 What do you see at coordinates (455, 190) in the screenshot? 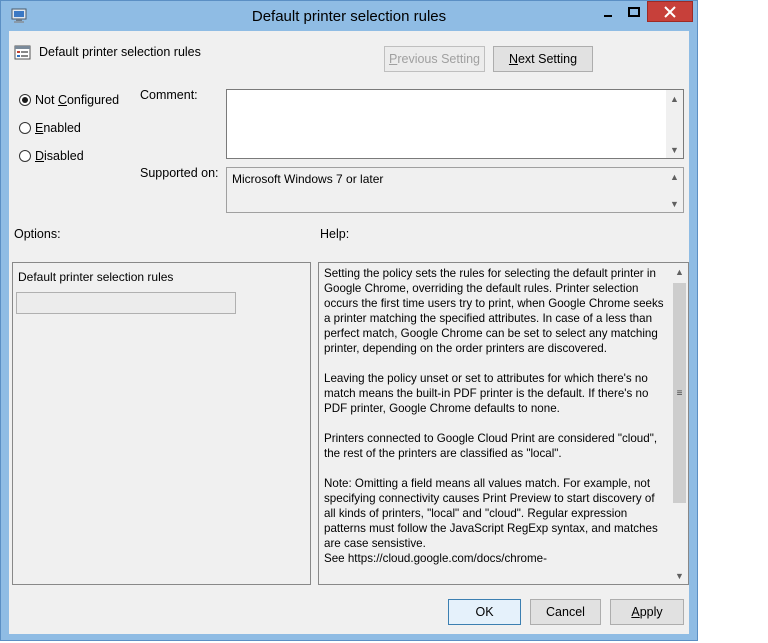
I see `supported-on-field: Microsoft Windows 7 or later ▲ ▼` at bounding box center [455, 190].